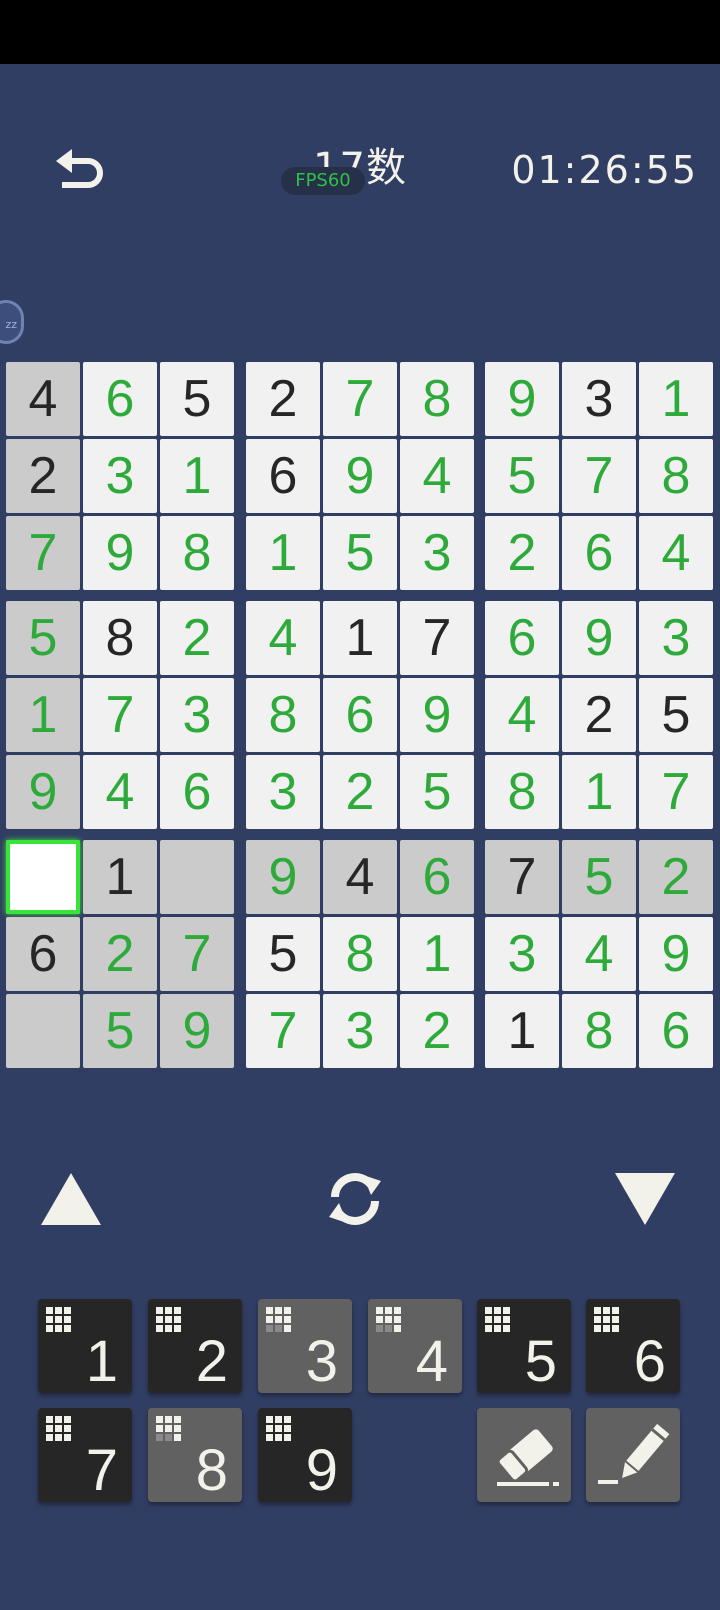 The height and width of the screenshot is (1610, 720). What do you see at coordinates (197, 715) in the screenshot?
I see `cell-r5c3: 3` at bounding box center [197, 715].